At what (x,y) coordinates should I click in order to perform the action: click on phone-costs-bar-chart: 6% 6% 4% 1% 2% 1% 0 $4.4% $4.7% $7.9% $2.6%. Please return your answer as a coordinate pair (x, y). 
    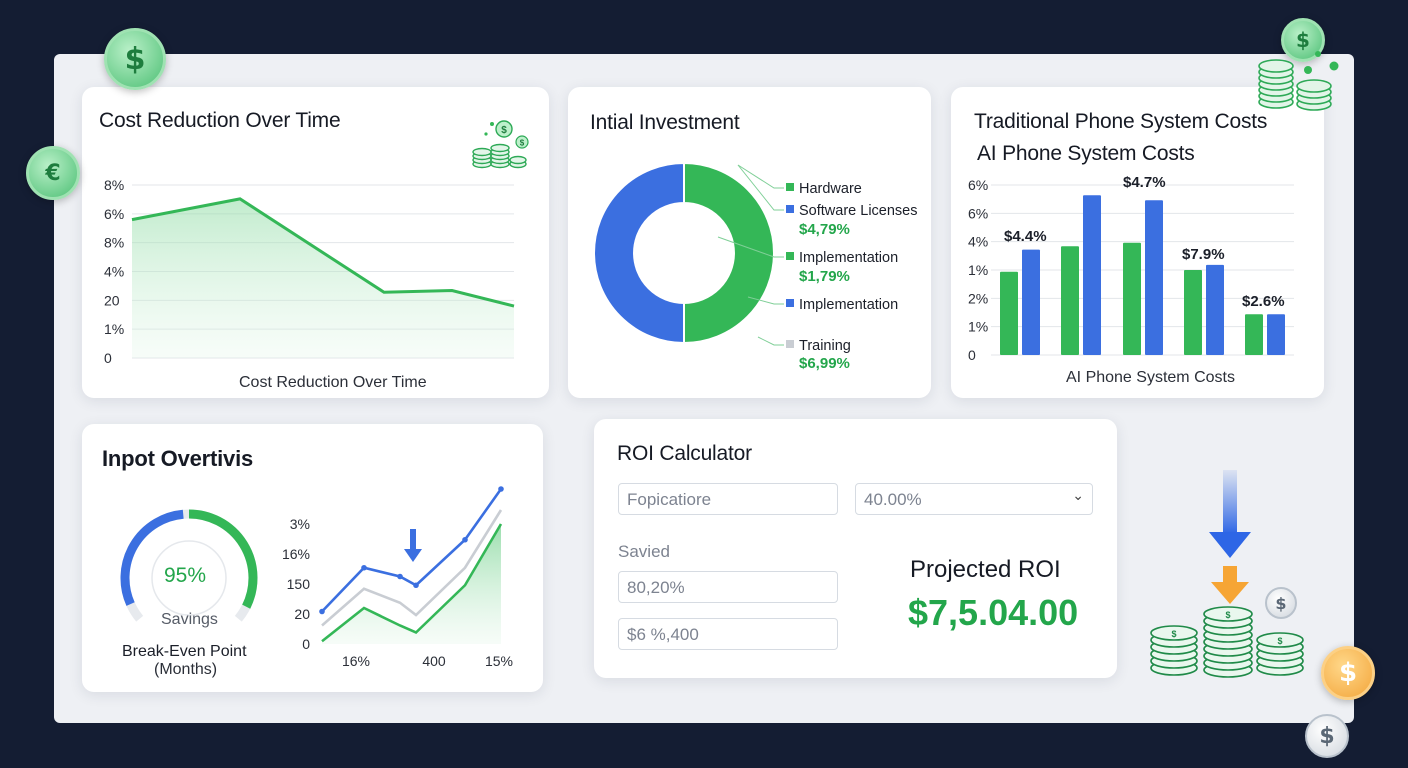
    Looking at the image, I should click on (1131, 268).